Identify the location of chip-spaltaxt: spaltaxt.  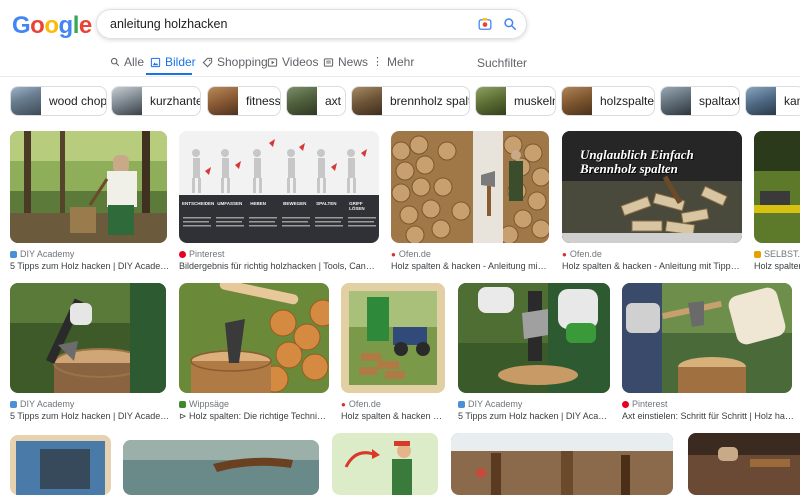
(700, 101).